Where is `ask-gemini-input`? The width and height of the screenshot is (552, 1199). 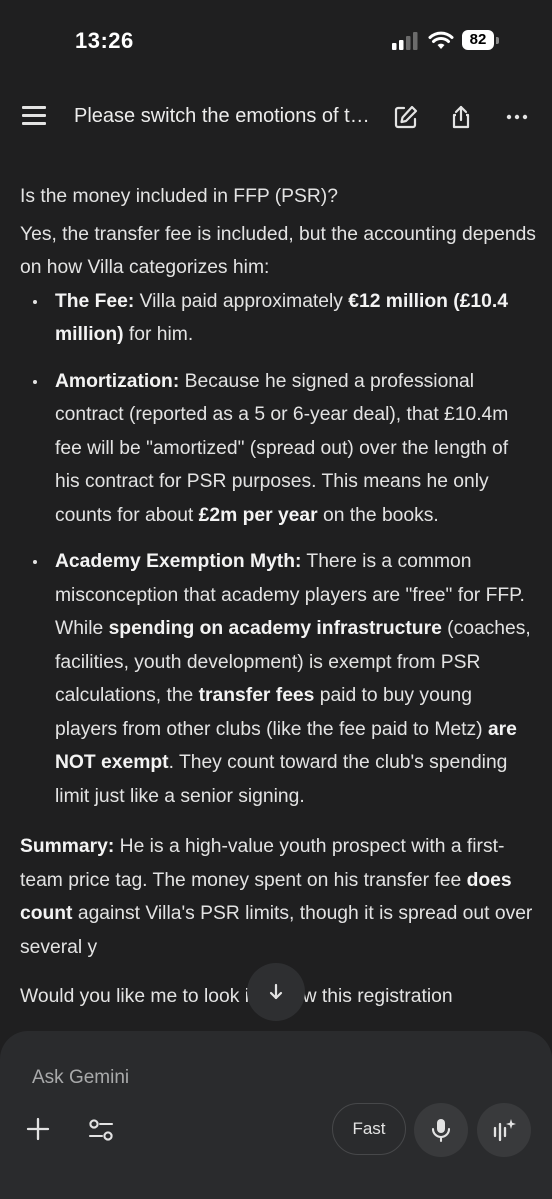
ask-gemini-input is located at coordinates (272, 1078).